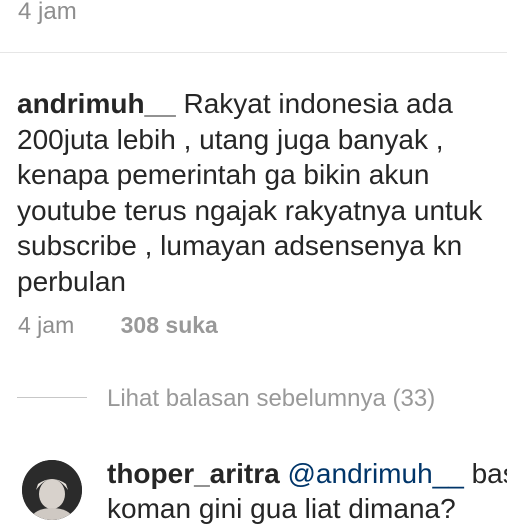  What do you see at coordinates (52, 397) in the screenshot?
I see `replies-divider-line` at bounding box center [52, 397].